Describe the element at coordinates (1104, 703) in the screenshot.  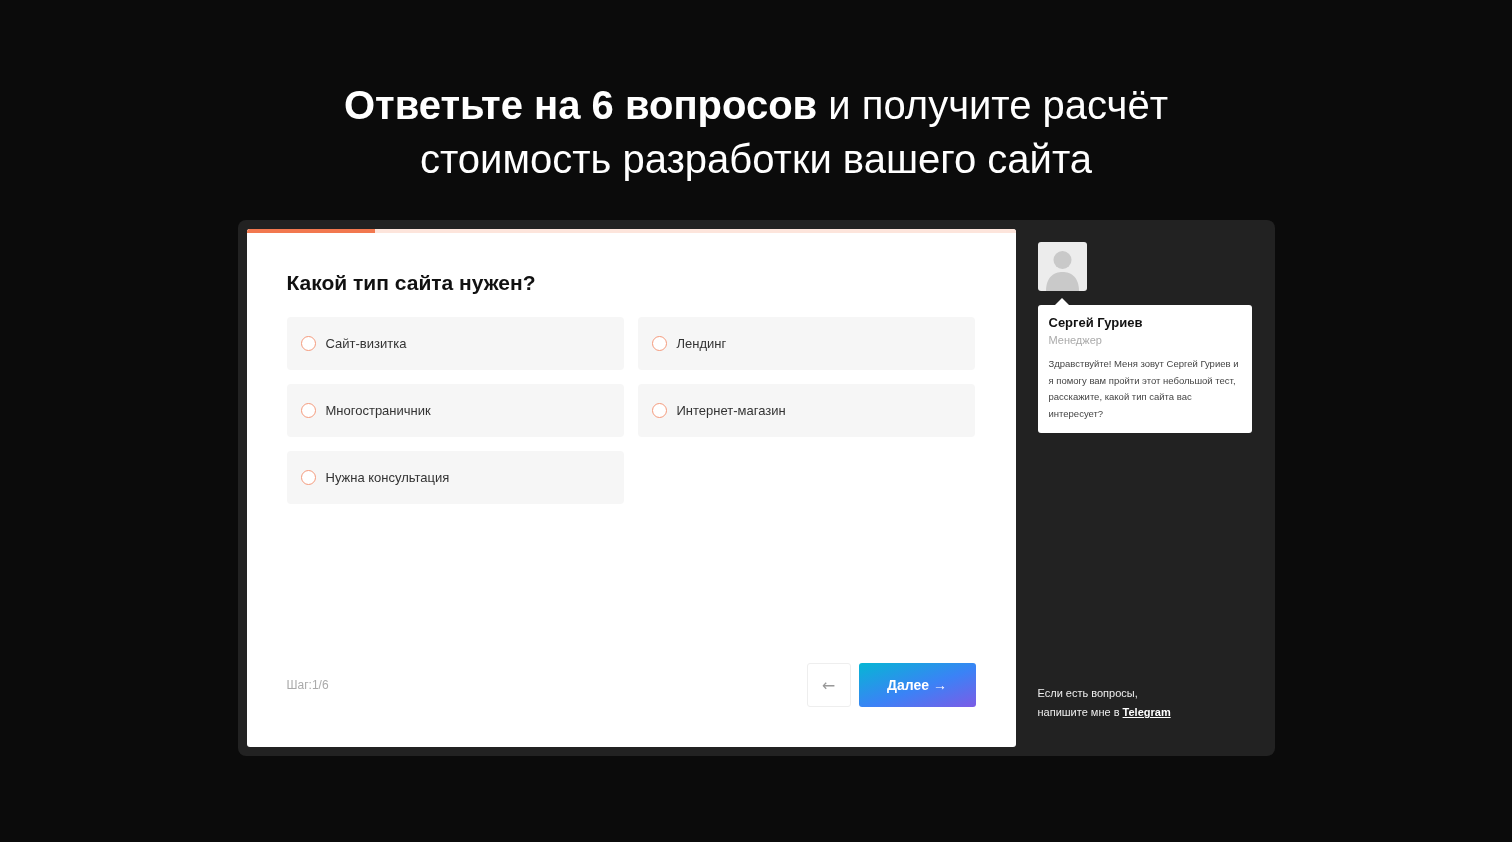
I see `contact-note: Если есть вопросы, напишите мне в Telegram` at that location.